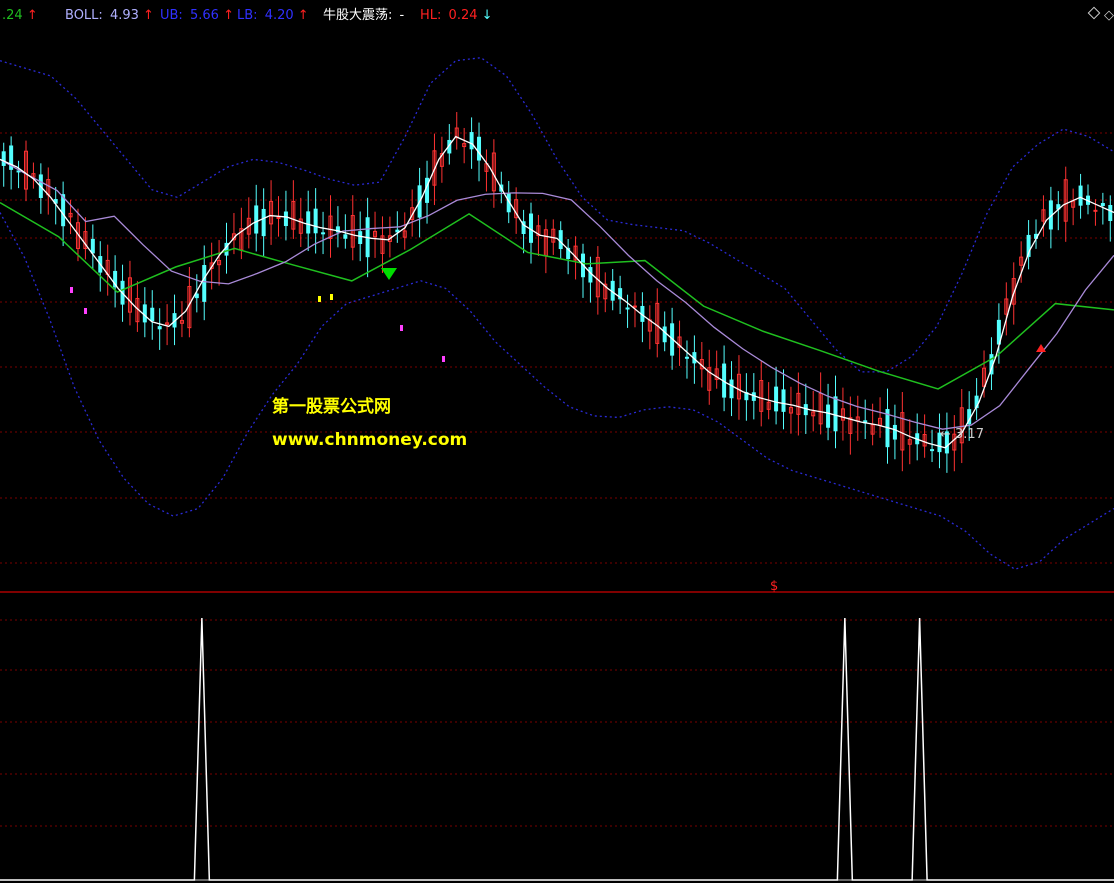 This screenshot has height=883, width=1114. I want to click on ub-label: UB:, so click(171, 15).